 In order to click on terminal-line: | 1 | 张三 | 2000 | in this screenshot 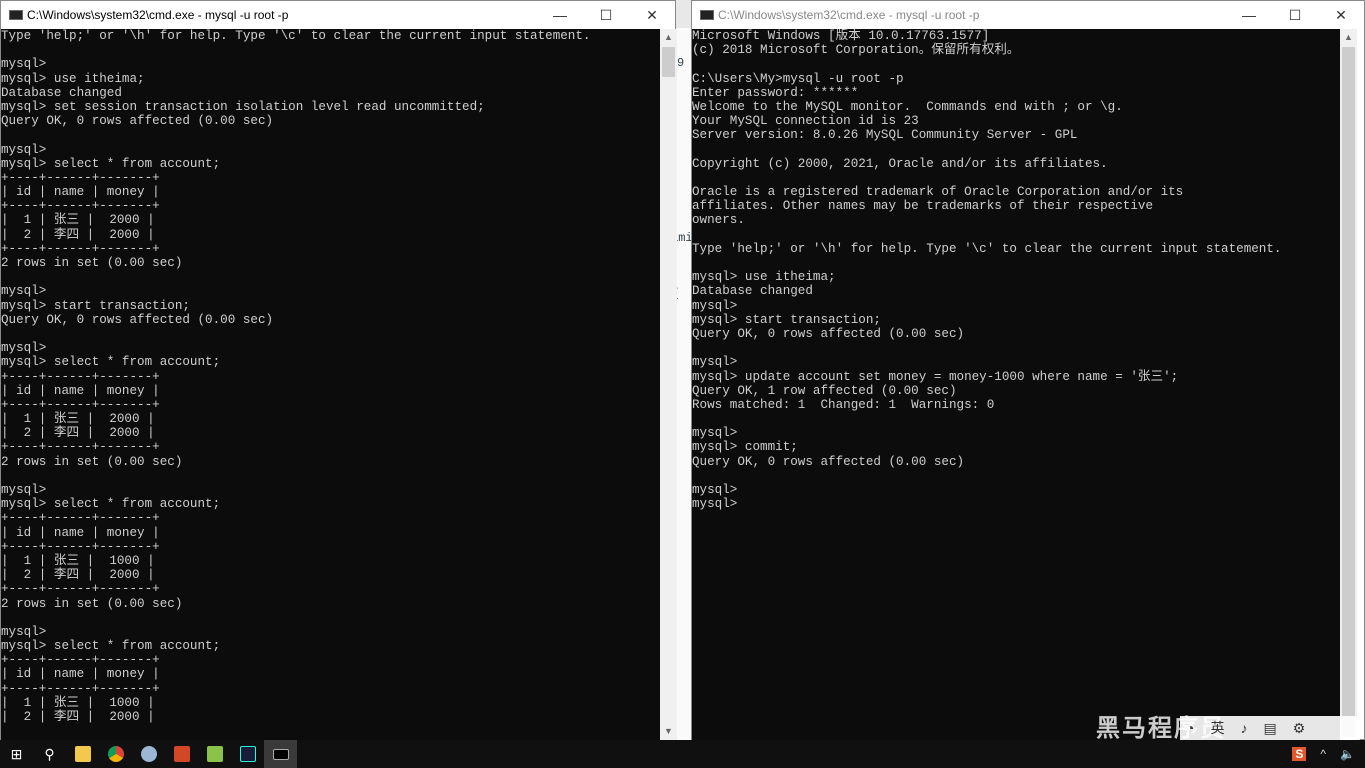, I will do `click(78, 419)`.